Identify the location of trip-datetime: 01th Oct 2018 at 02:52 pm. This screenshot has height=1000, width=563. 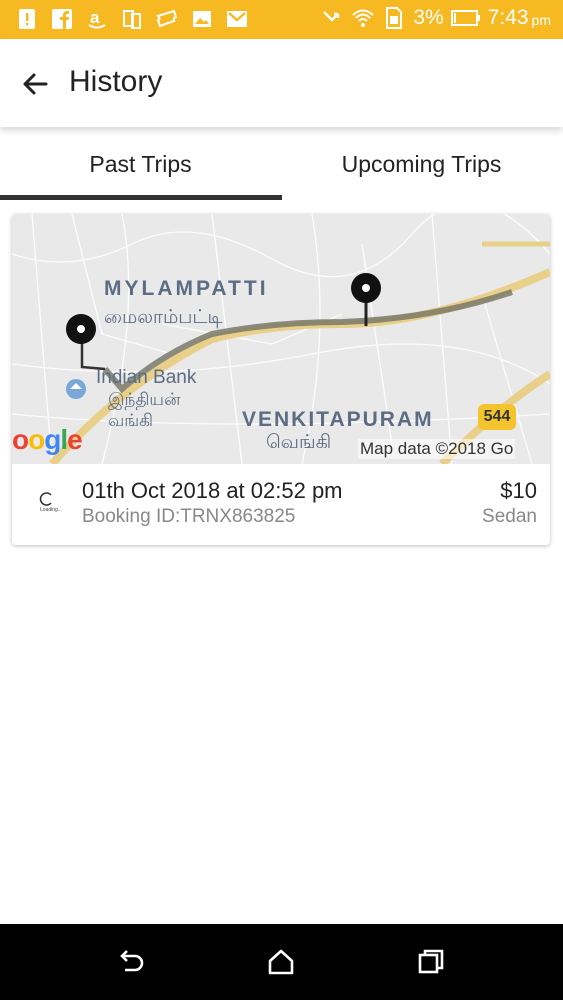
(212, 490).